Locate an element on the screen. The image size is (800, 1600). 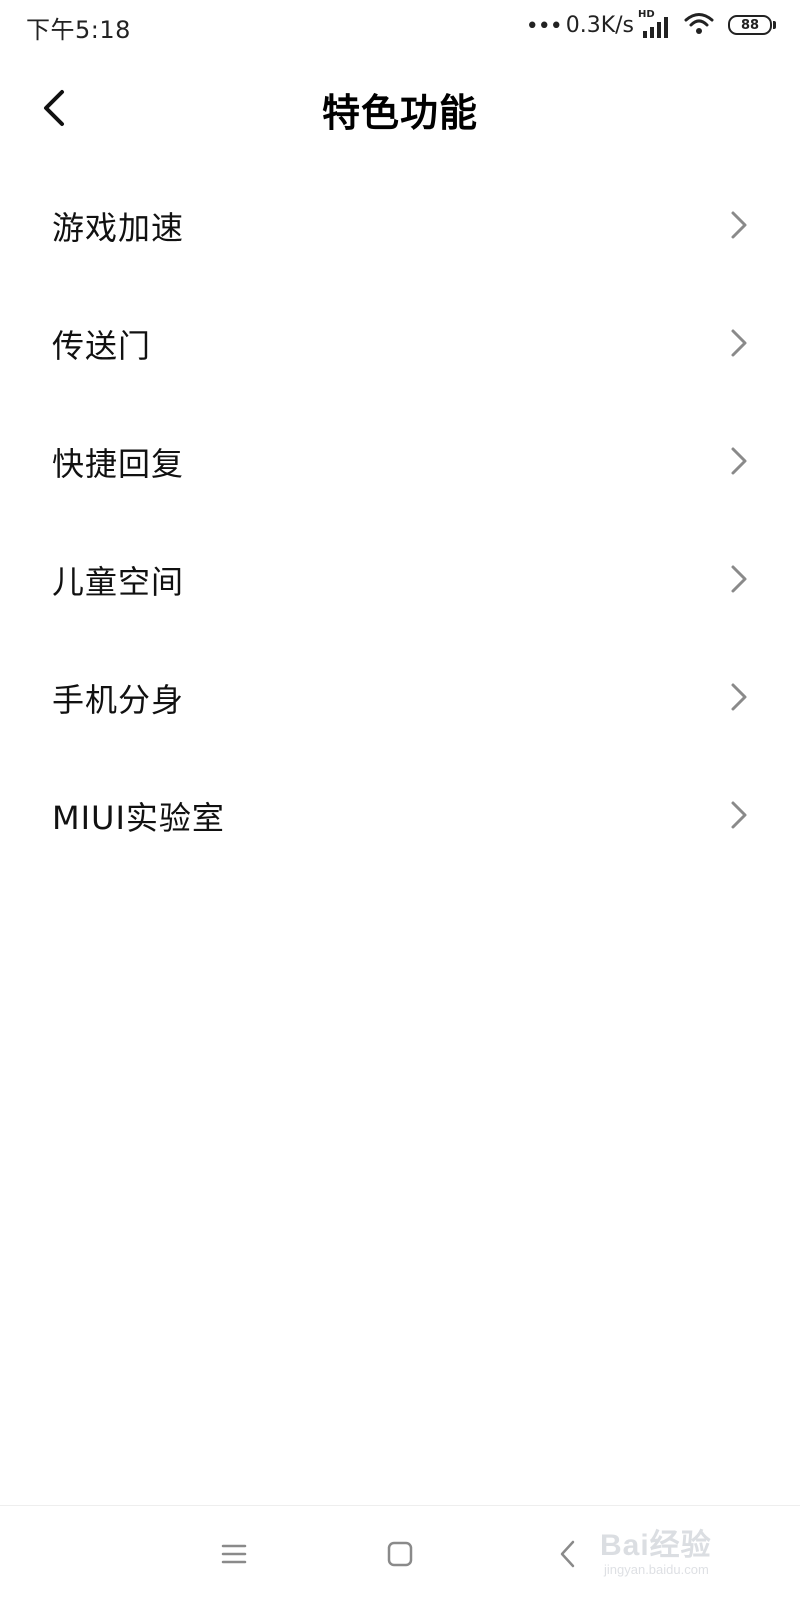
menu-icon is located at coordinates (234, 1554).